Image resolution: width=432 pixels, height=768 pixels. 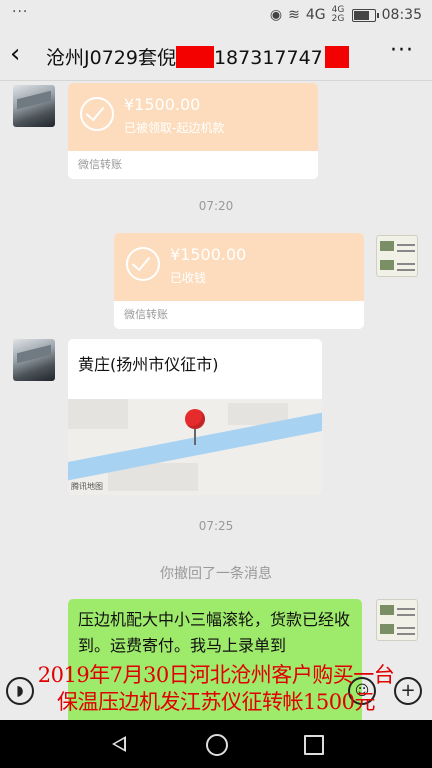 I want to click on map-preview: 腾讯地图, so click(x=195, y=447).